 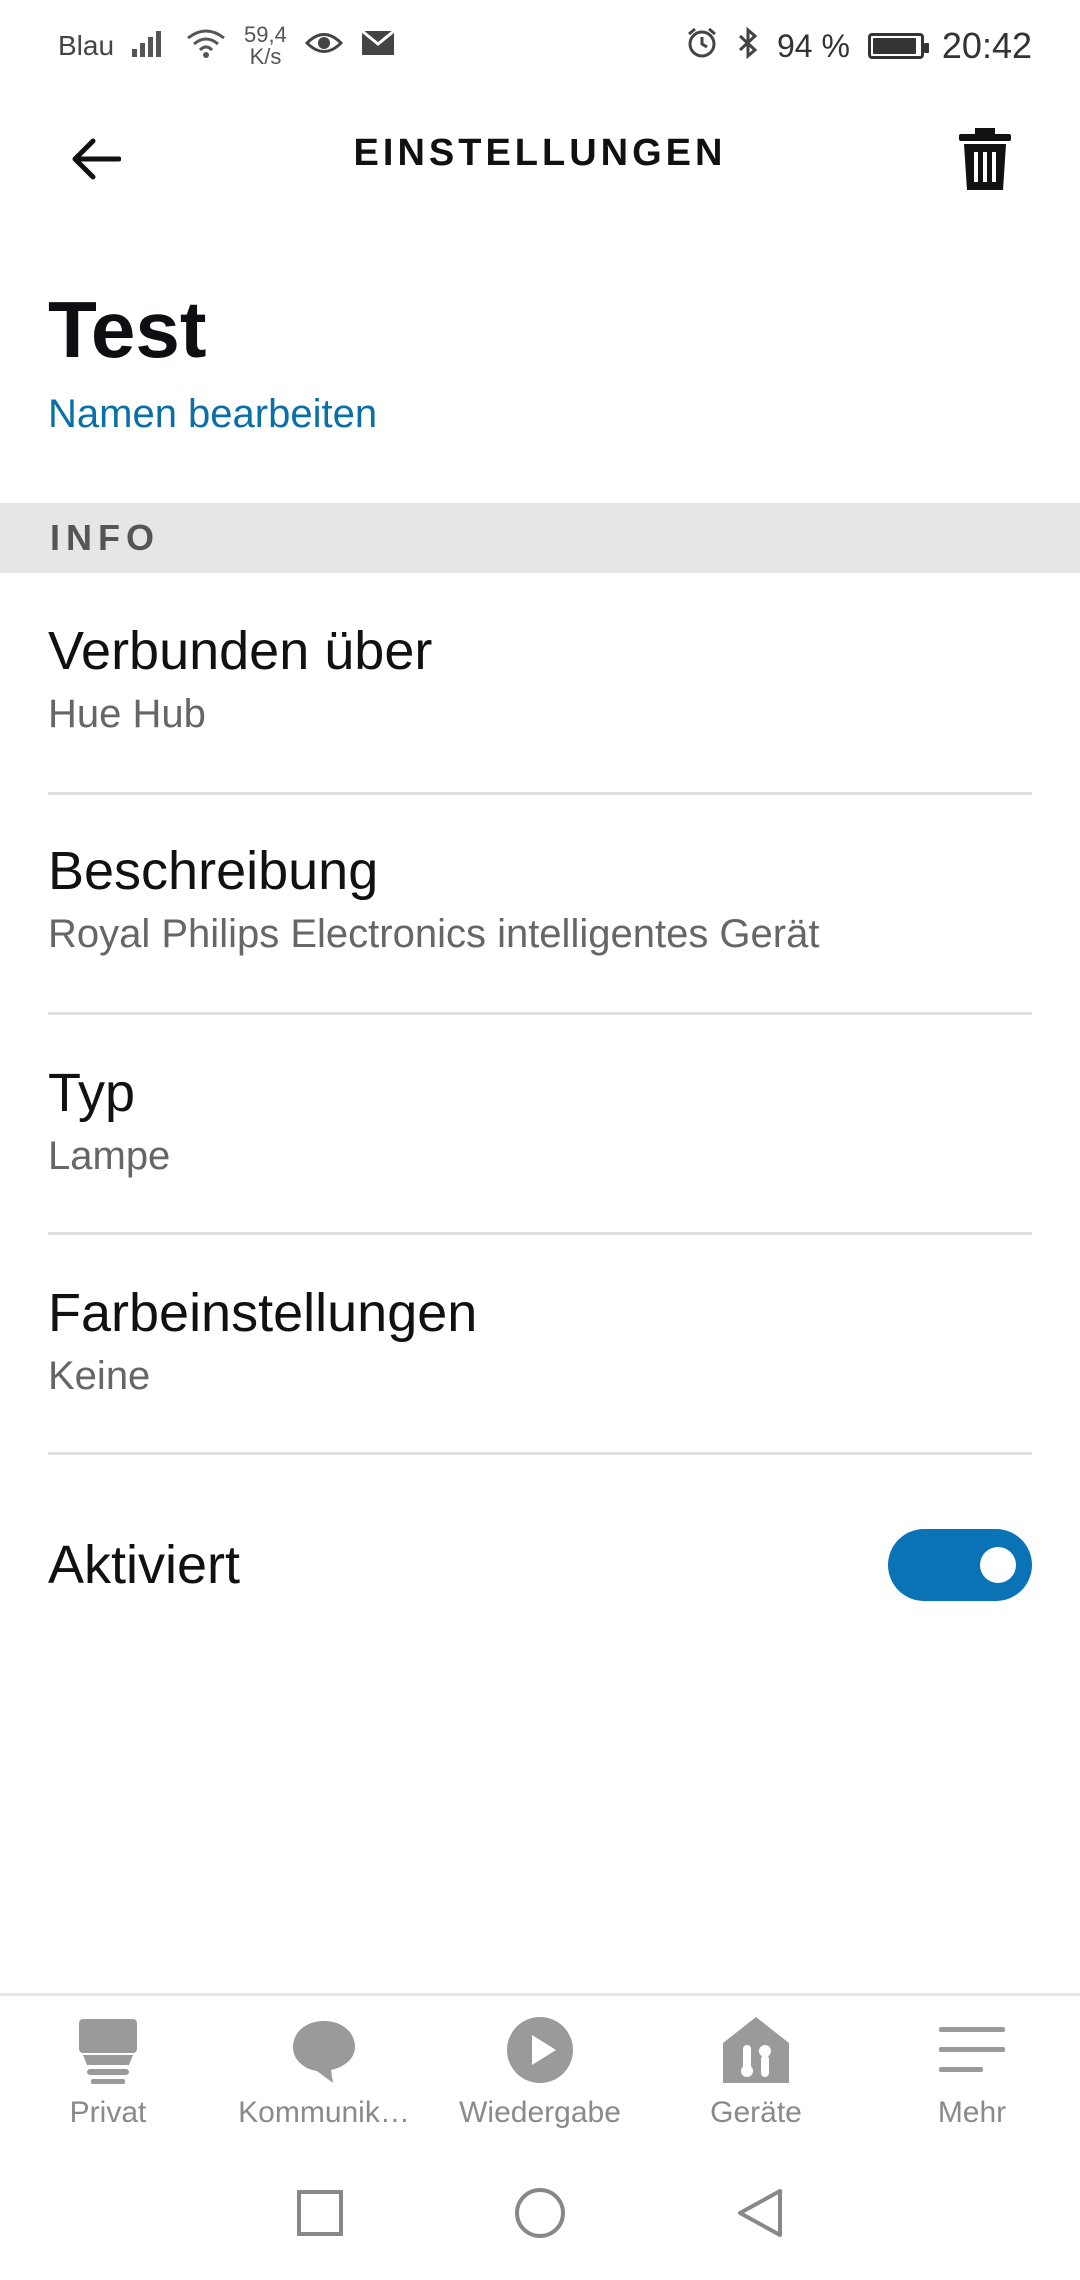 What do you see at coordinates (265, 34) in the screenshot?
I see `speed-value: 59,4` at bounding box center [265, 34].